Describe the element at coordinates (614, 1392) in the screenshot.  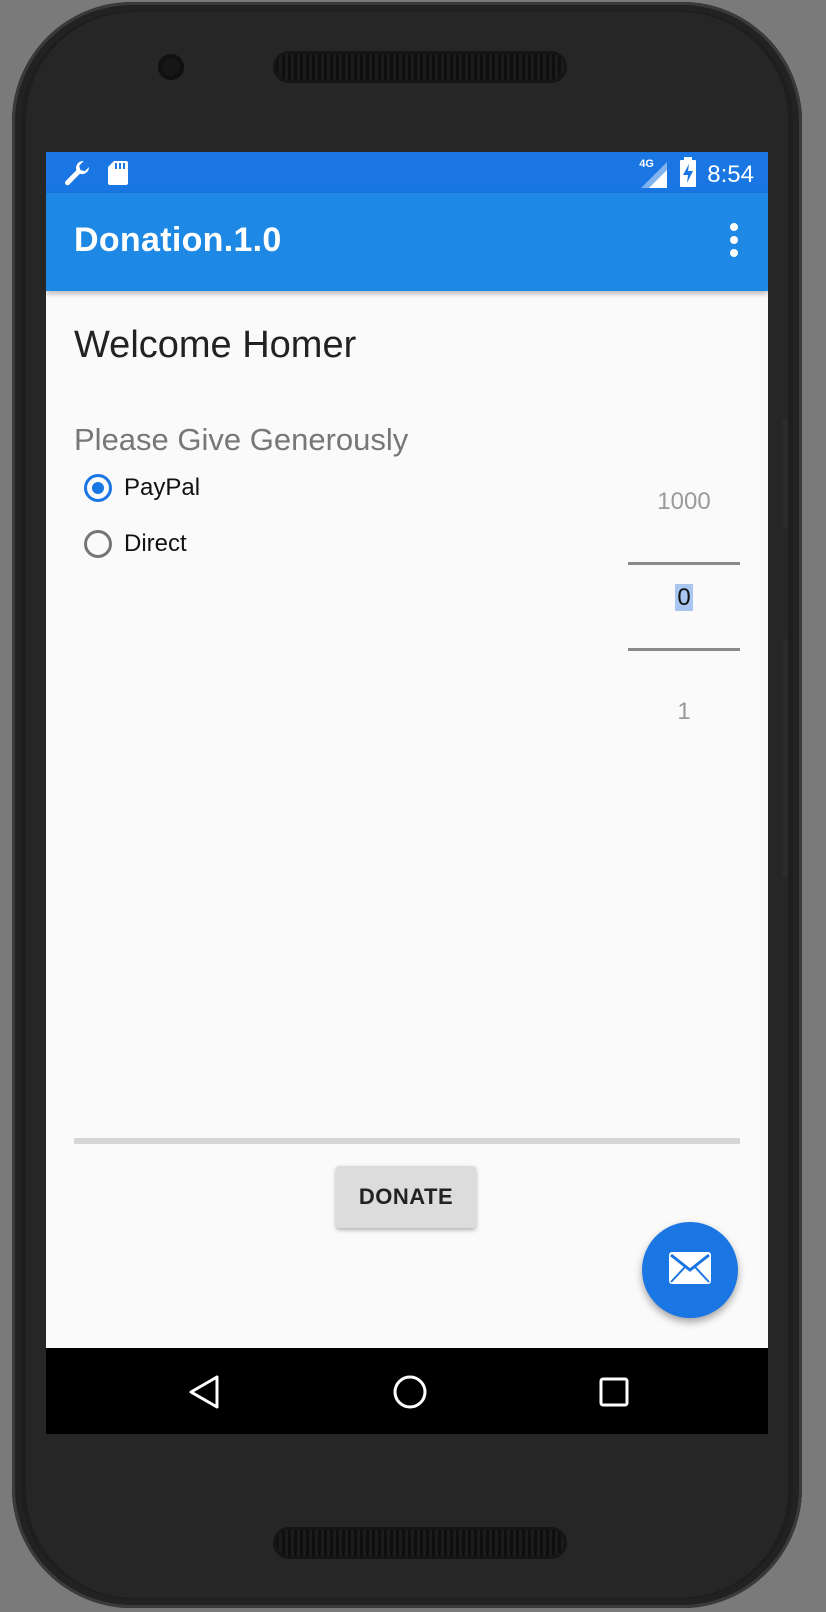
I see `recents-icon` at that location.